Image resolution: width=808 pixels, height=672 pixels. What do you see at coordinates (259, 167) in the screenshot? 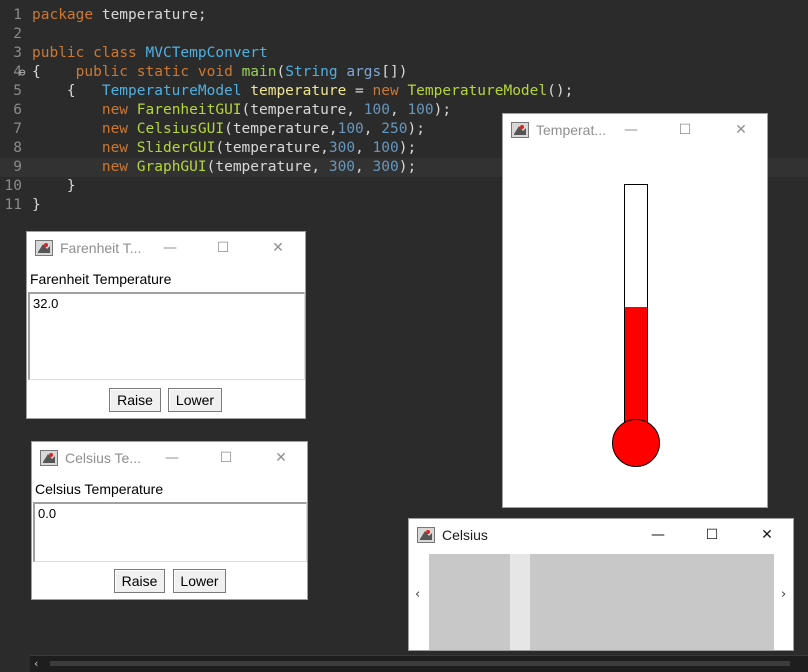
I see `code-text: new GraphGUI(temperature, 300, 300);` at bounding box center [259, 167].